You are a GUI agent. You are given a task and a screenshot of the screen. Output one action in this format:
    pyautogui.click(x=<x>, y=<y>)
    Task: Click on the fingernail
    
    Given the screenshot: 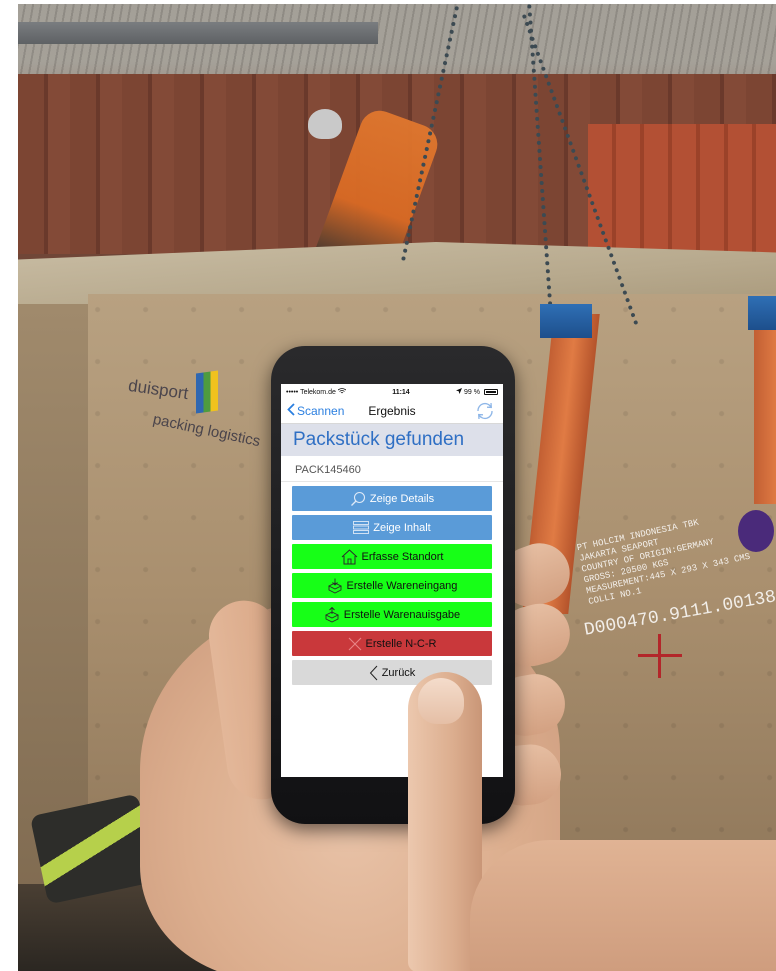 What is the action you would take?
    pyautogui.click(x=441, y=701)
    